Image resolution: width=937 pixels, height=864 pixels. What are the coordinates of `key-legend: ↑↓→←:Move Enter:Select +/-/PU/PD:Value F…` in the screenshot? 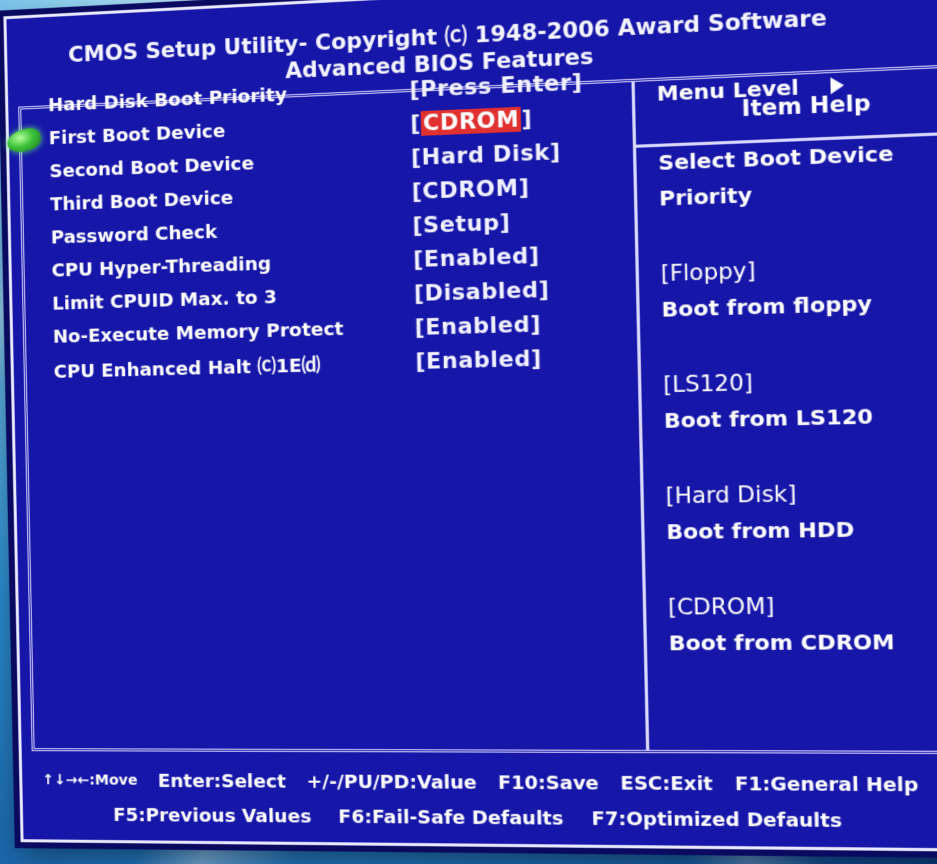 It's located at (489, 801).